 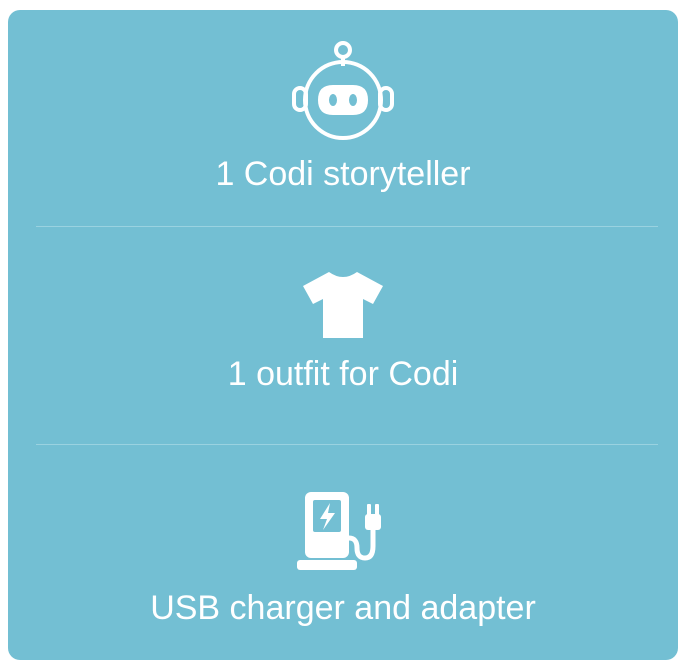 I want to click on item-label: 1 Codi storyteller, so click(x=343, y=174).